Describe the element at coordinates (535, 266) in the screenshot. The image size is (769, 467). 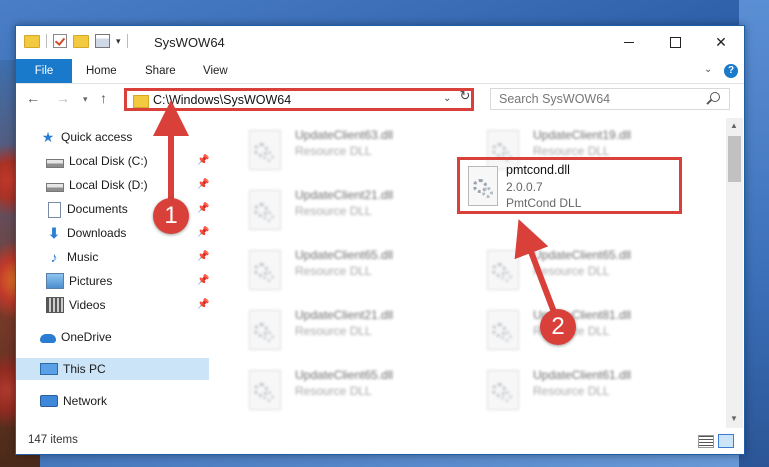
I see `arrow-to-file` at that location.